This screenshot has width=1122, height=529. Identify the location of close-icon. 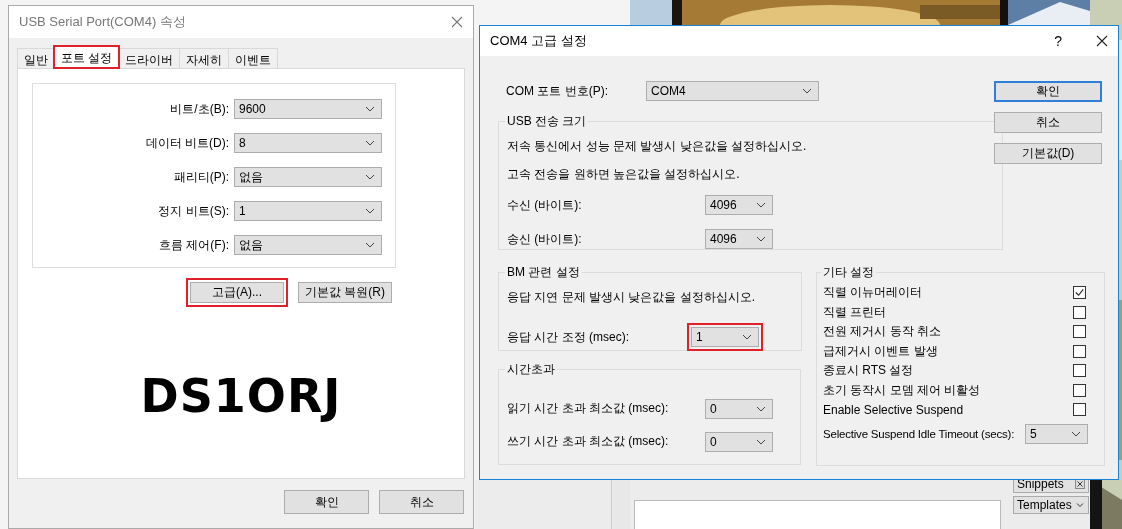
(1102, 41).